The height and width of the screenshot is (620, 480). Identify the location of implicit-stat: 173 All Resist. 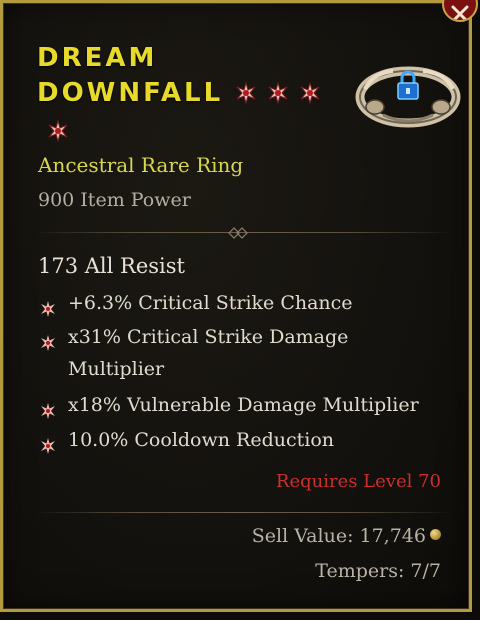
(111, 266).